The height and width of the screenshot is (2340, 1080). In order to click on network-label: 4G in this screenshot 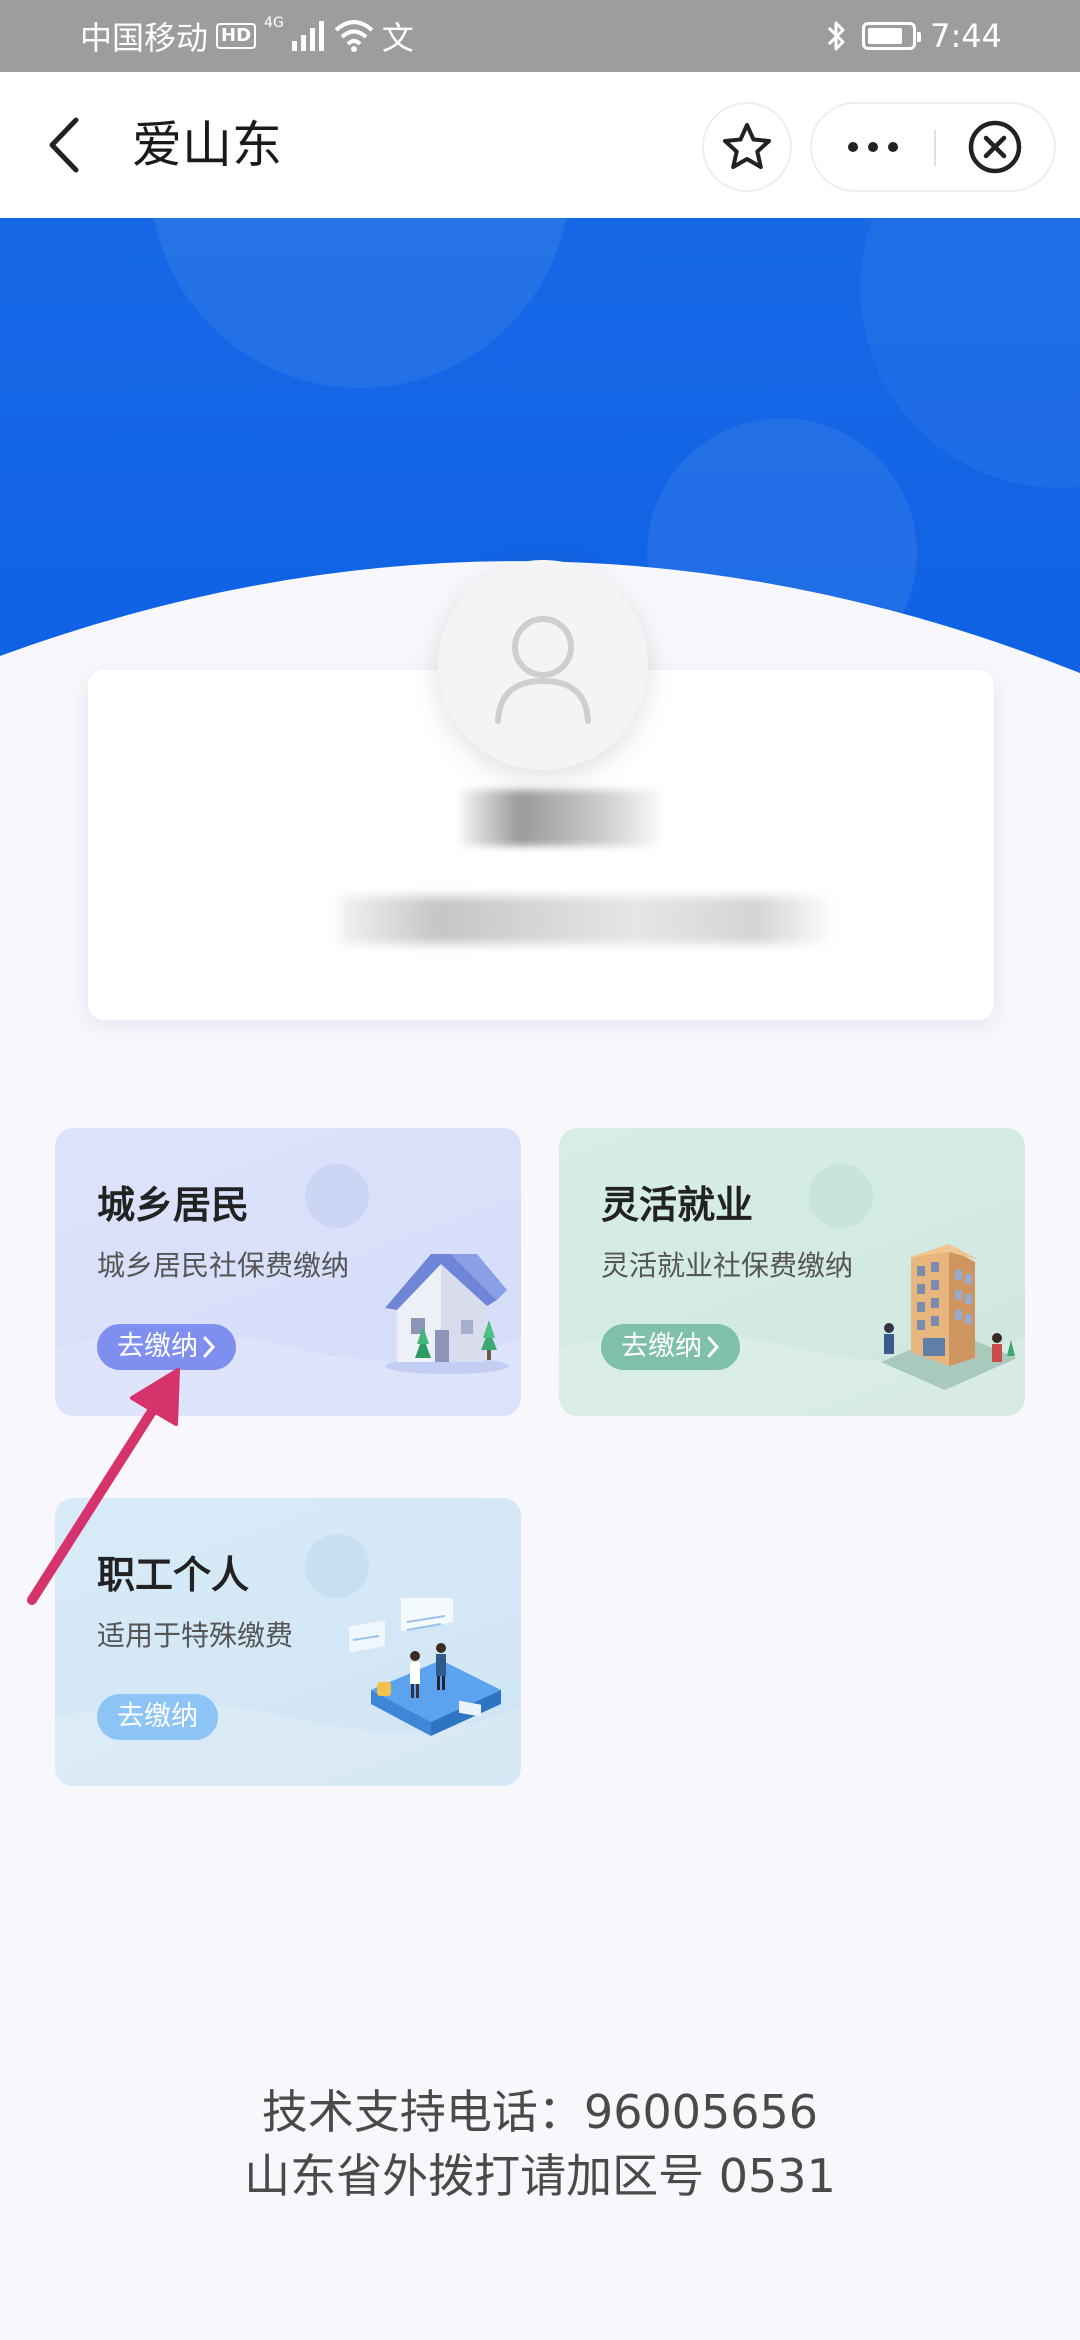, I will do `click(274, 23)`.